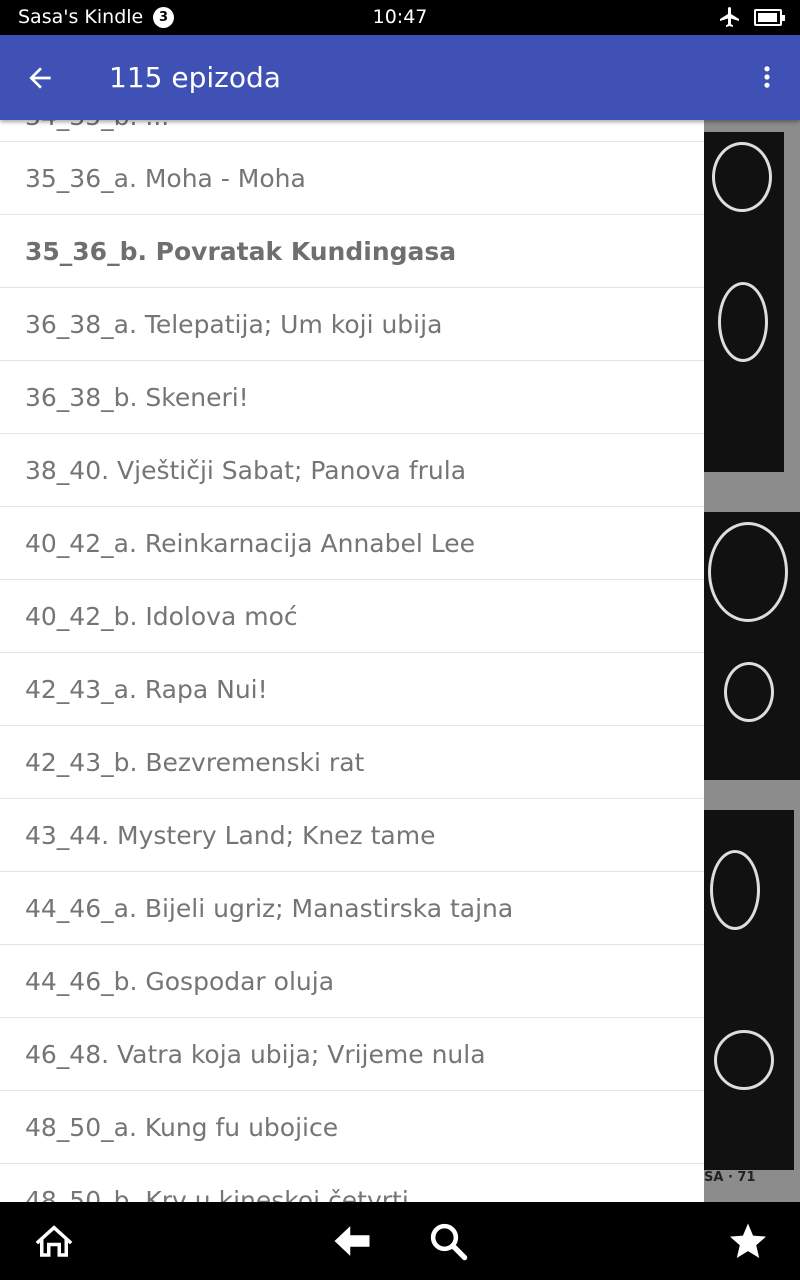 Image resolution: width=800 pixels, height=1280 pixels. What do you see at coordinates (40, 78) in the screenshot?
I see `arrow-back-icon` at bounding box center [40, 78].